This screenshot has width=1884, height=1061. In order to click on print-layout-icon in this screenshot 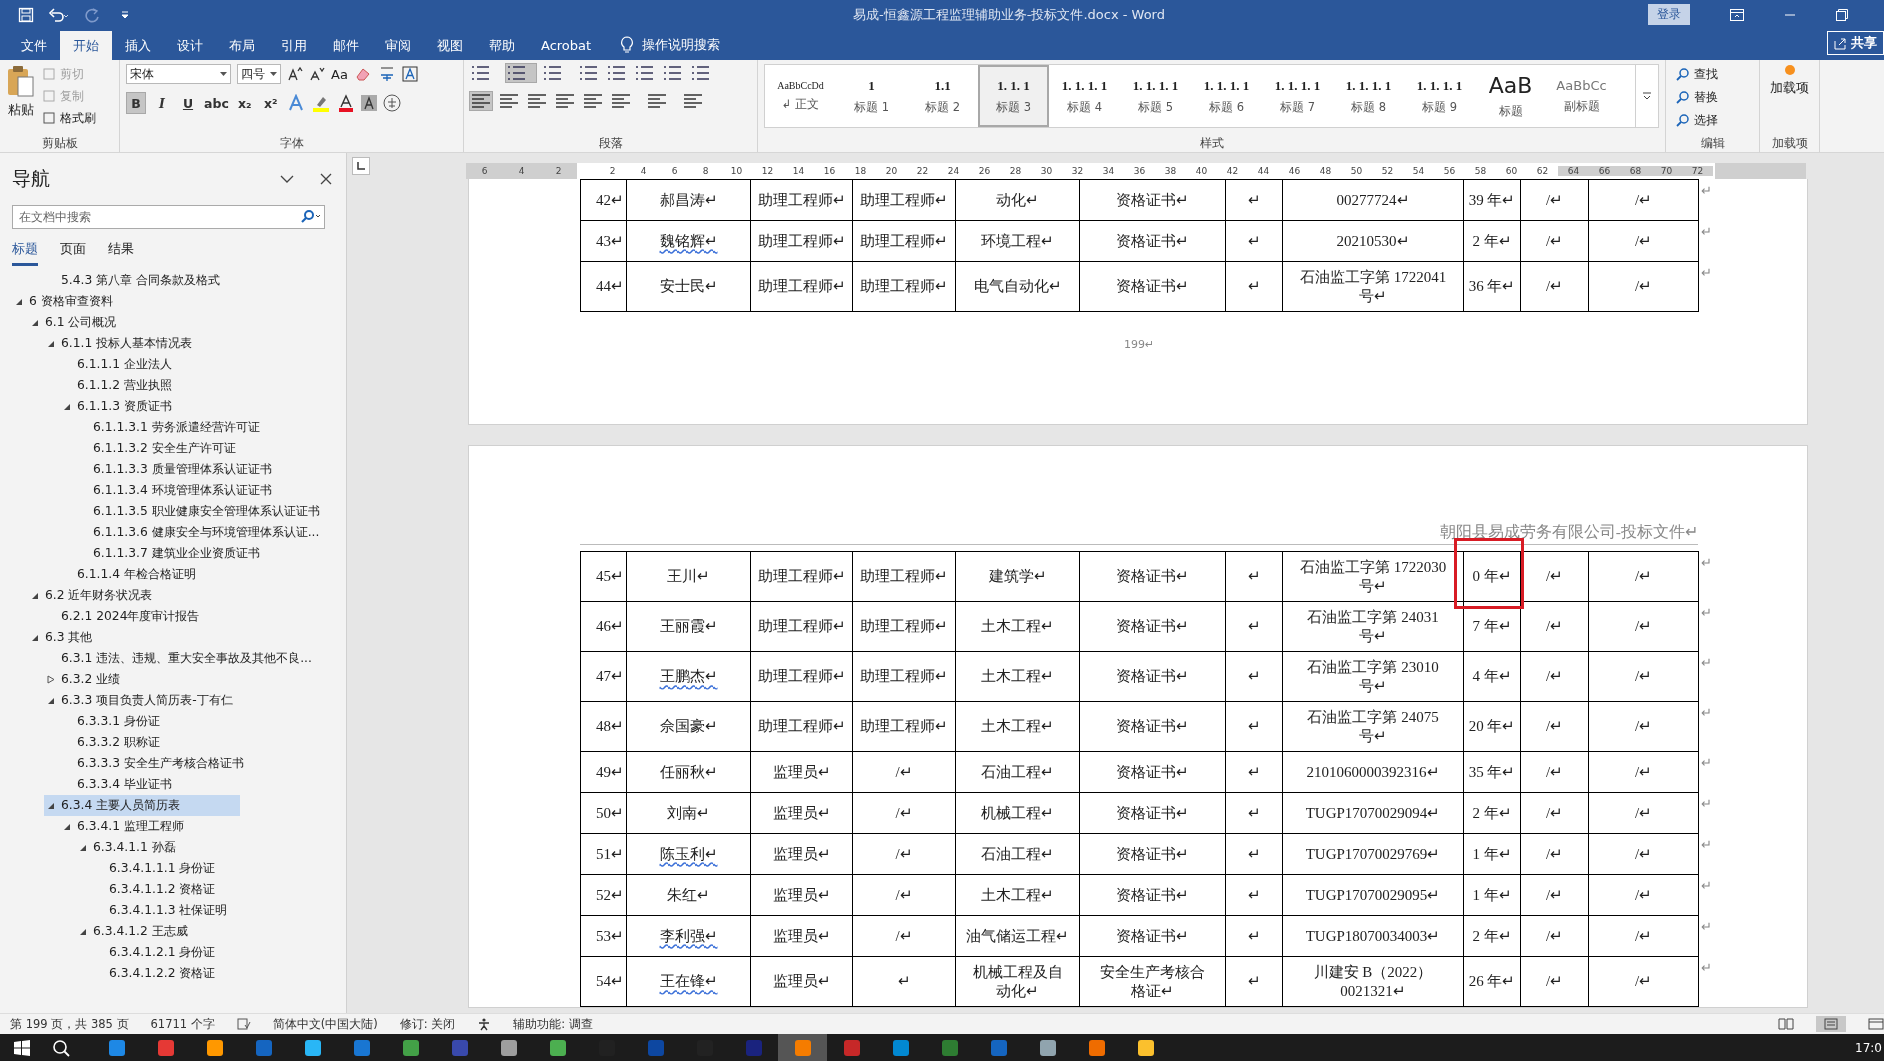, I will do `click(1831, 1024)`.